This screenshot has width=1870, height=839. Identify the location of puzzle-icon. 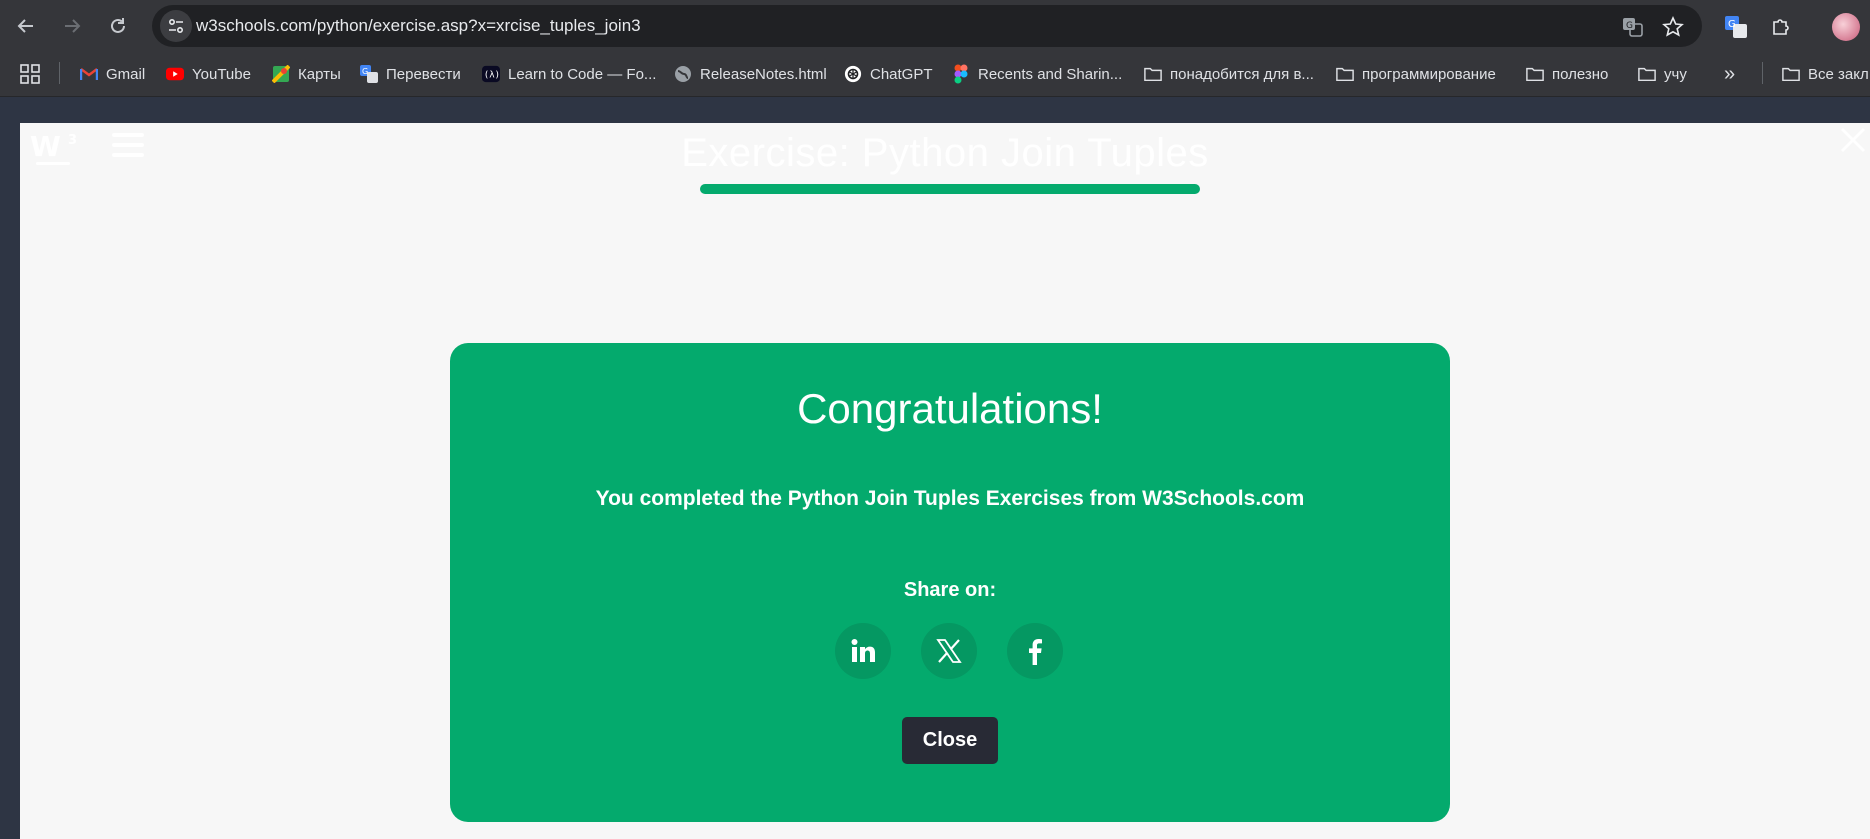
(1781, 27).